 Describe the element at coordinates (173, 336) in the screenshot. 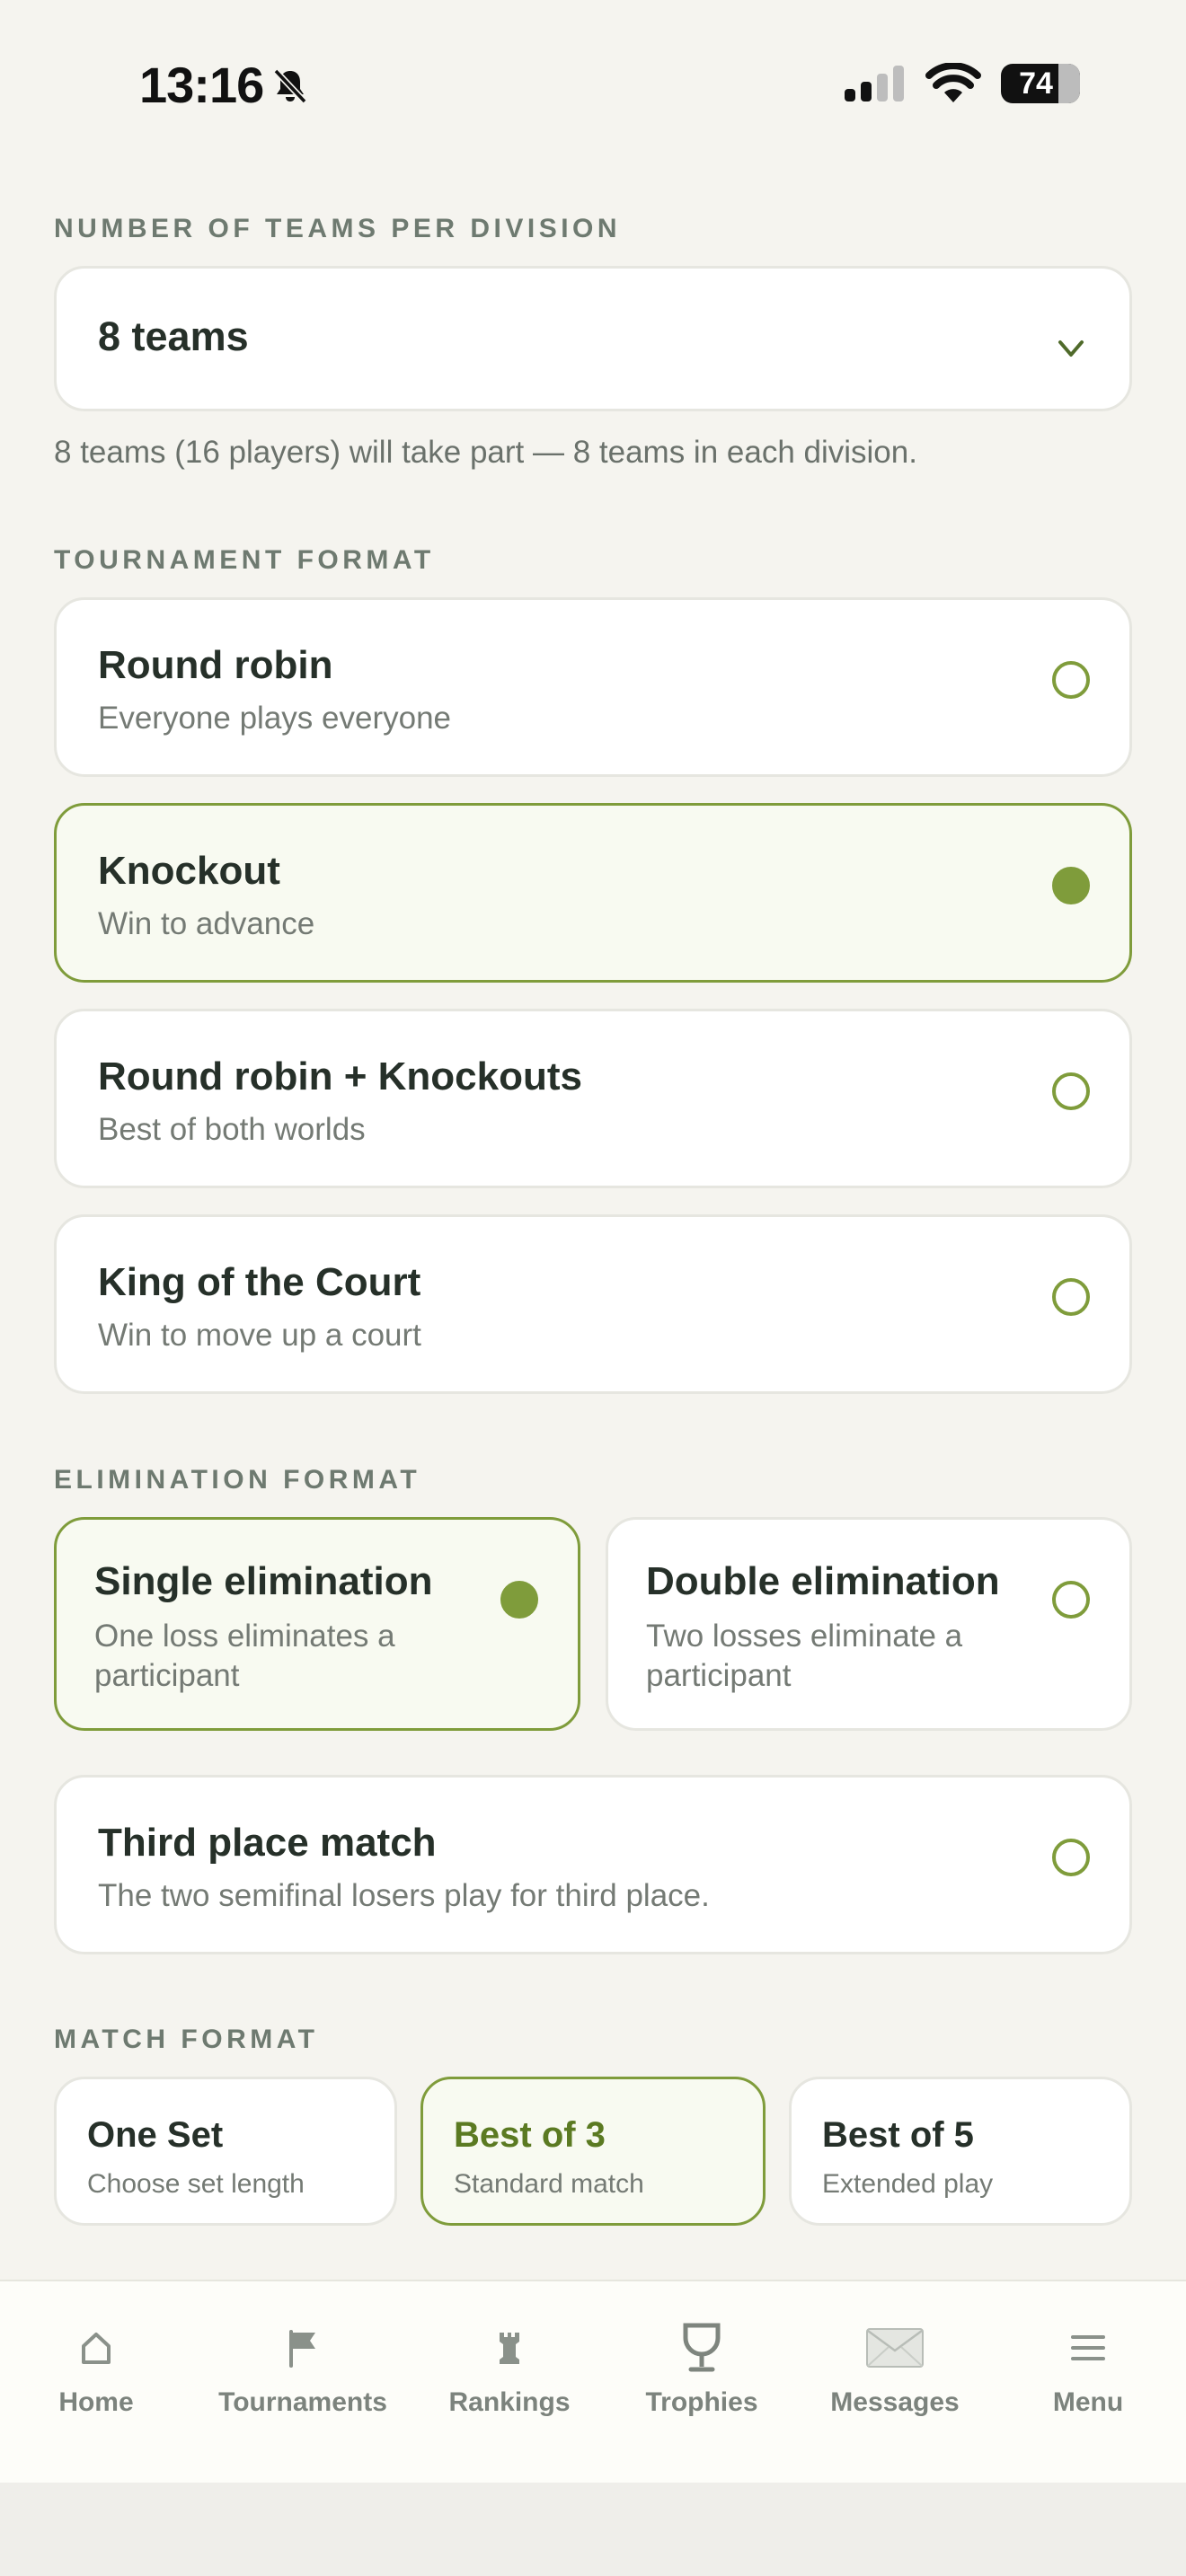

I see `teams-per-division-value: 8 teams` at that location.